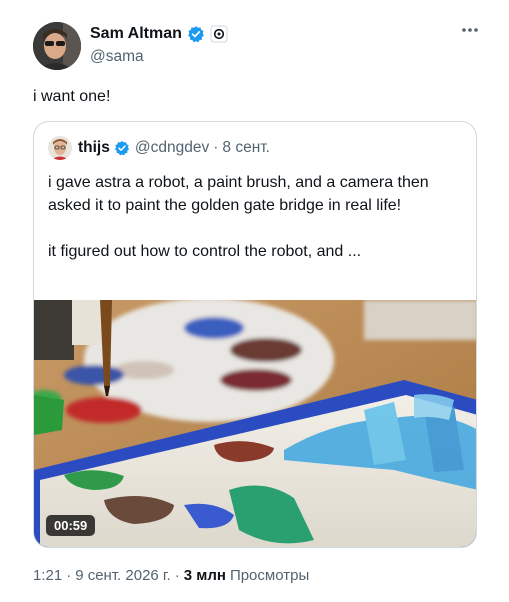 The image size is (509, 602). I want to click on views-count: 3 млн, so click(204, 575).